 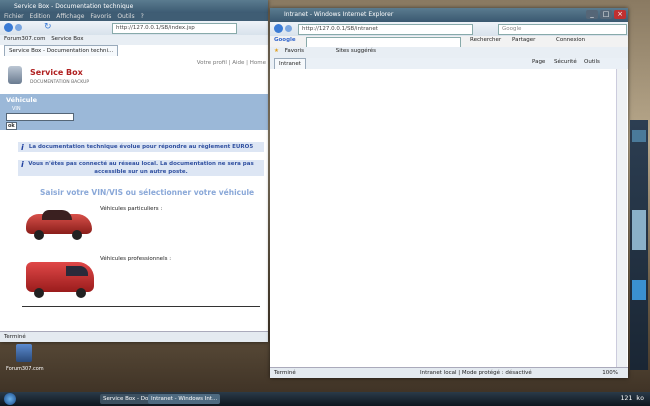 I want to click on right-search-box: Google, so click(x=562, y=29).